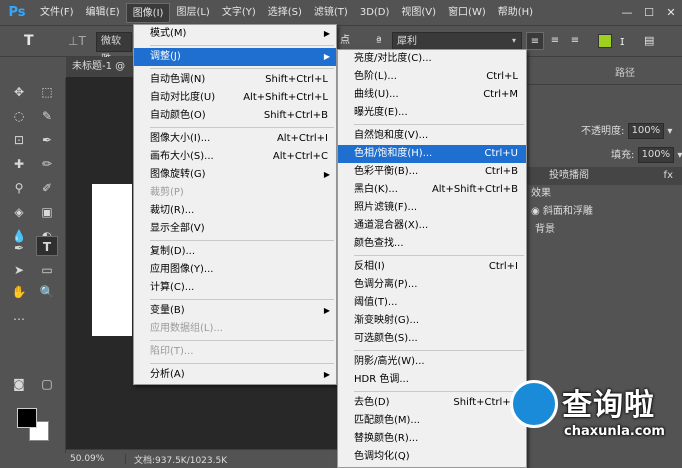  Describe the element at coordinates (235, 34) in the screenshot. I see `image_menu-item: 模式(M) ▶` at that location.